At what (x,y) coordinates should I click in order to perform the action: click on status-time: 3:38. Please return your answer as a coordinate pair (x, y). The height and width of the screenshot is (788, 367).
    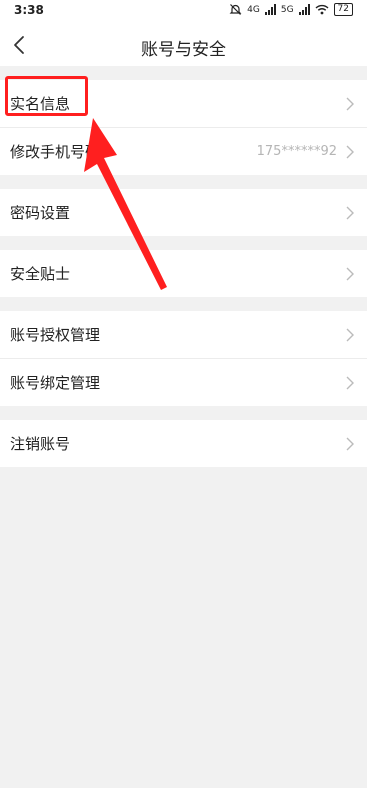
    Looking at the image, I should click on (29, 10).